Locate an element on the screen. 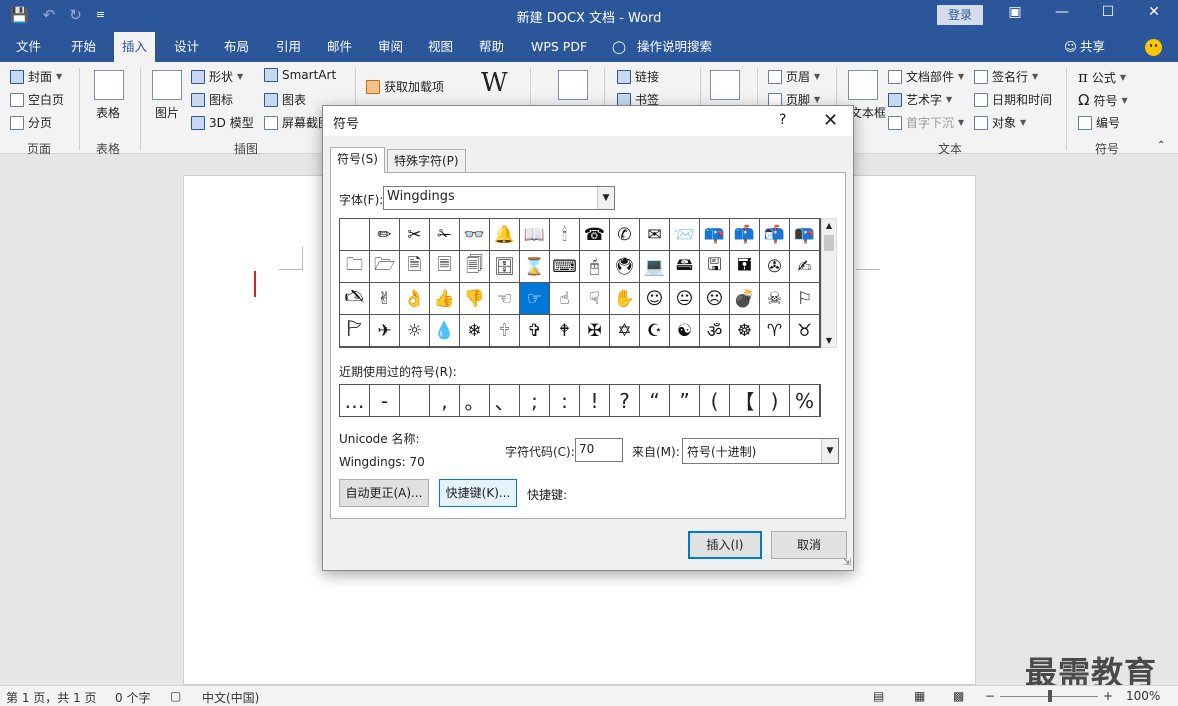 Image resolution: width=1178 pixels, height=706 pixels. tab-wps-pdf: WPS PDF is located at coordinates (559, 47).